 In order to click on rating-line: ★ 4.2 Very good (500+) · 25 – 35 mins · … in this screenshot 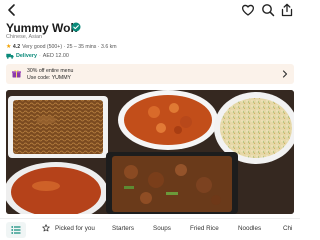, I will do `click(61, 47)`.